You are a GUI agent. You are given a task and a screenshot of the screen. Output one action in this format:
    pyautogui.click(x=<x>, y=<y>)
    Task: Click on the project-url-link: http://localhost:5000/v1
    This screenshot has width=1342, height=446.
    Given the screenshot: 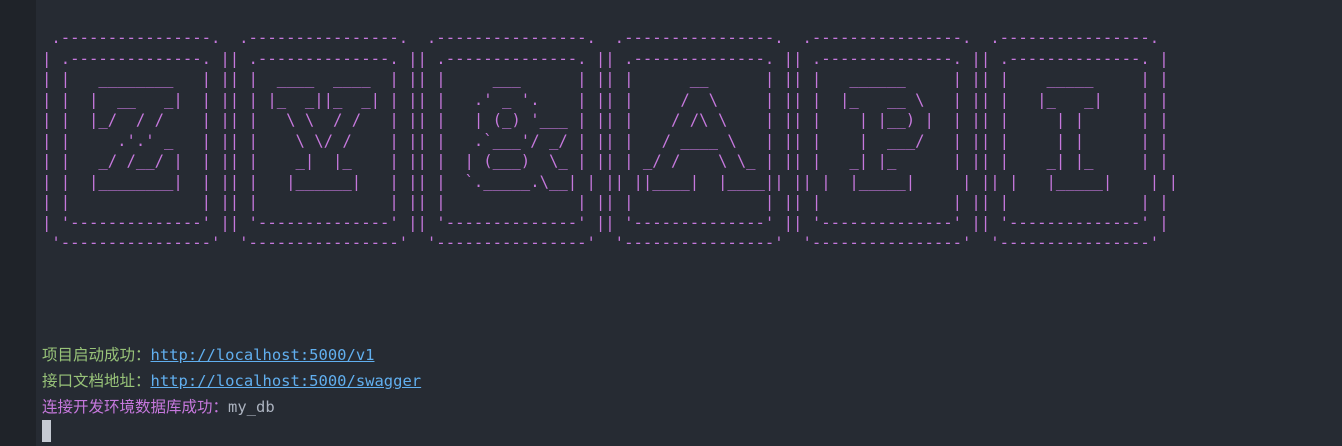 What is the action you would take?
    pyautogui.click(x=263, y=355)
    